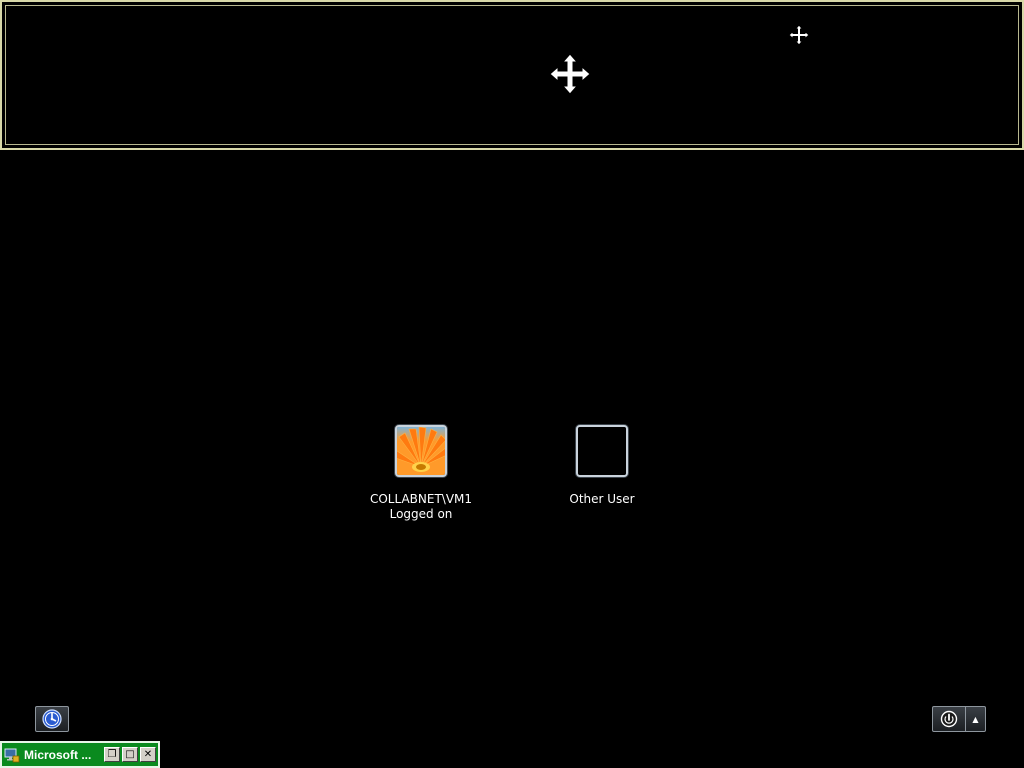 The height and width of the screenshot is (768, 1024). Describe the element at coordinates (421, 499) in the screenshot. I see `user-name-label: COLLABNET\VM1` at that location.